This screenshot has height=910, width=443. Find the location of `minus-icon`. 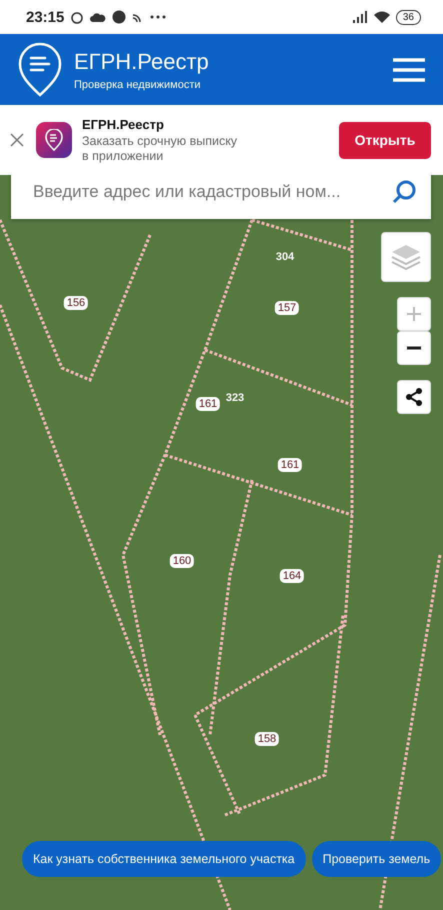

minus-icon is located at coordinates (414, 348).